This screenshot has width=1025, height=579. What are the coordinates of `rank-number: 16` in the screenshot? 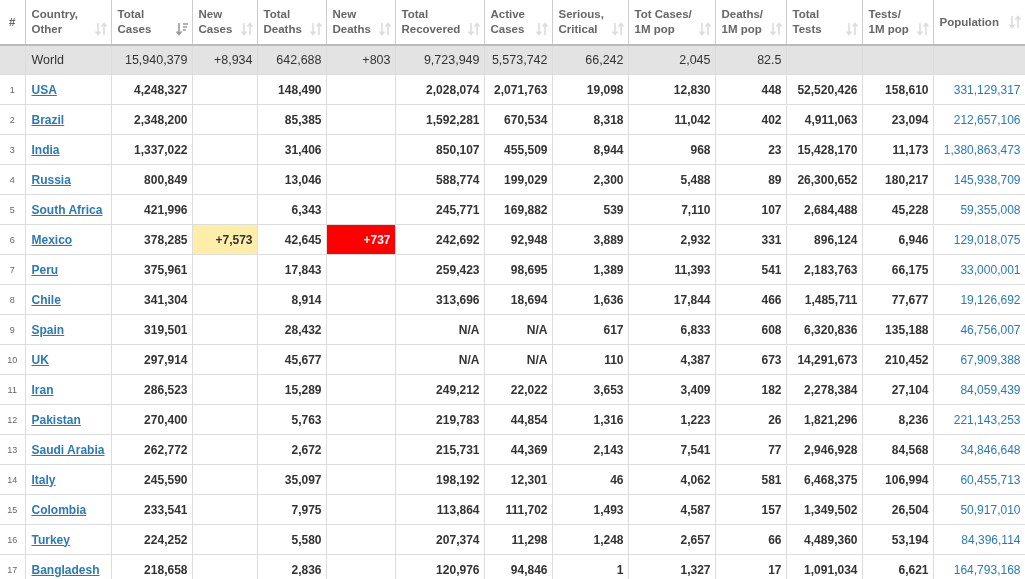 It's located at (12, 539).